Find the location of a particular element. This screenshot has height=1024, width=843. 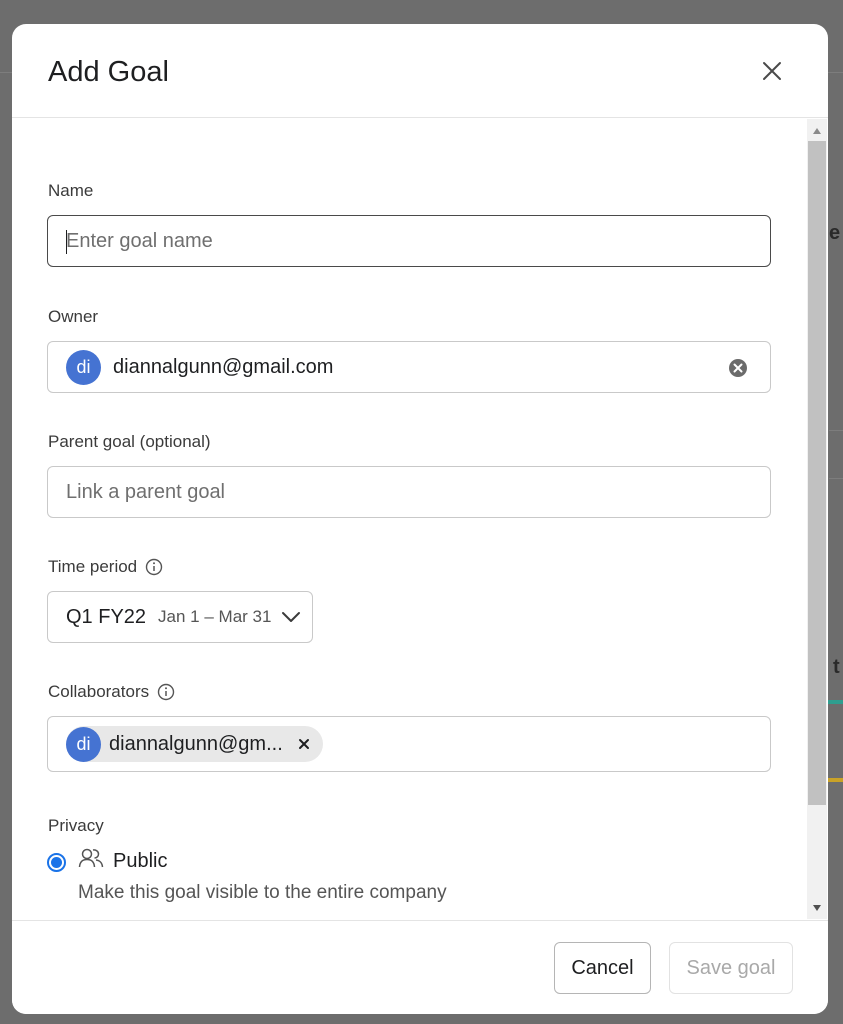

public-option-label: Public is located at coordinates (140, 861).